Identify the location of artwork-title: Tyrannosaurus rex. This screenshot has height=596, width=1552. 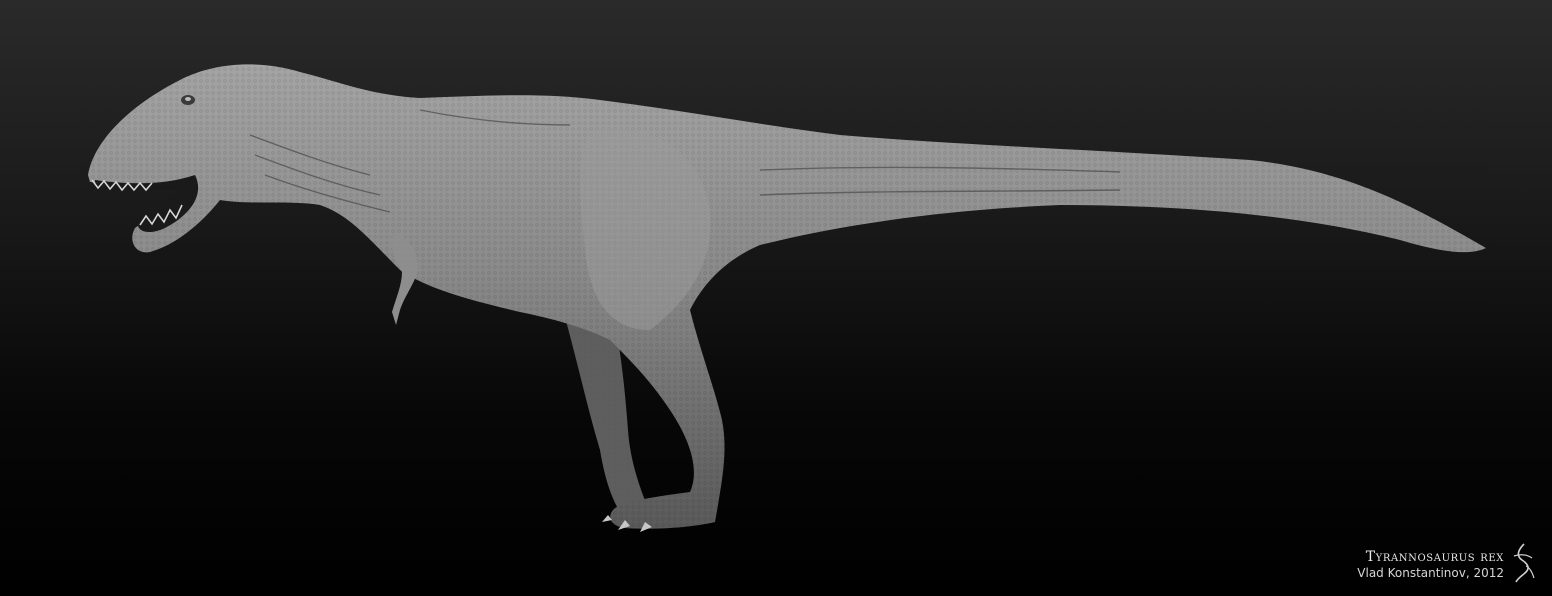
(1434, 556).